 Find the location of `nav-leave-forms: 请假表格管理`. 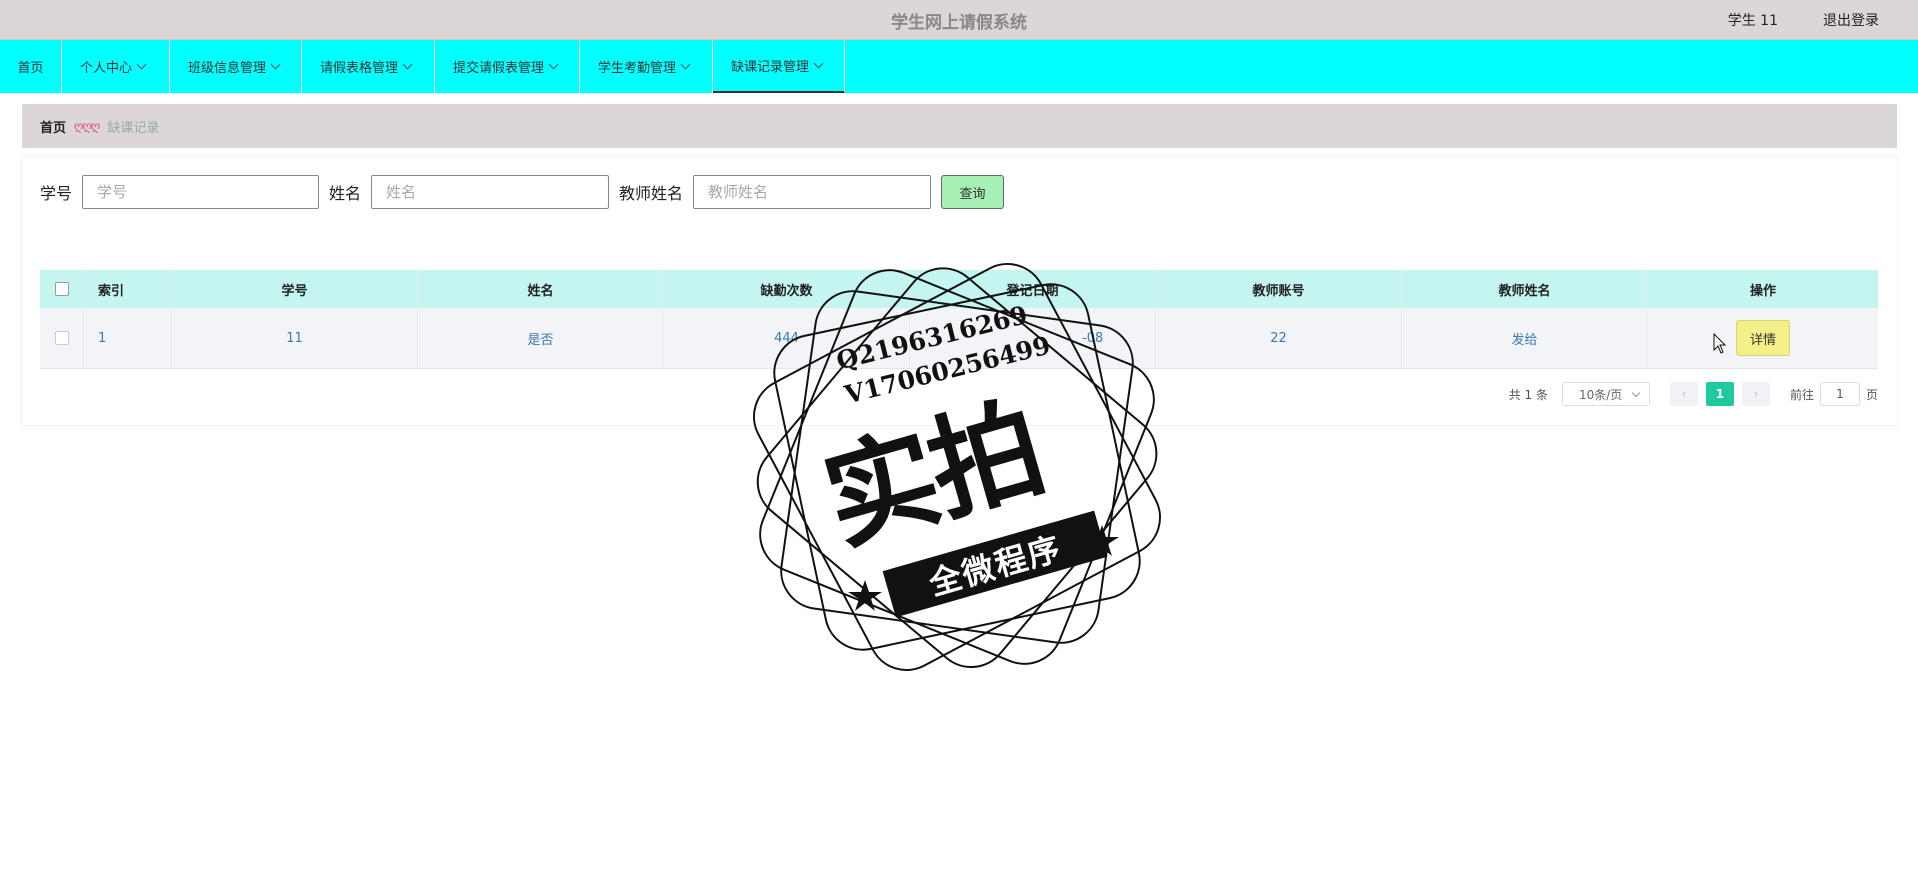

nav-leave-forms: 请假表格管理 is located at coordinates (368, 66).